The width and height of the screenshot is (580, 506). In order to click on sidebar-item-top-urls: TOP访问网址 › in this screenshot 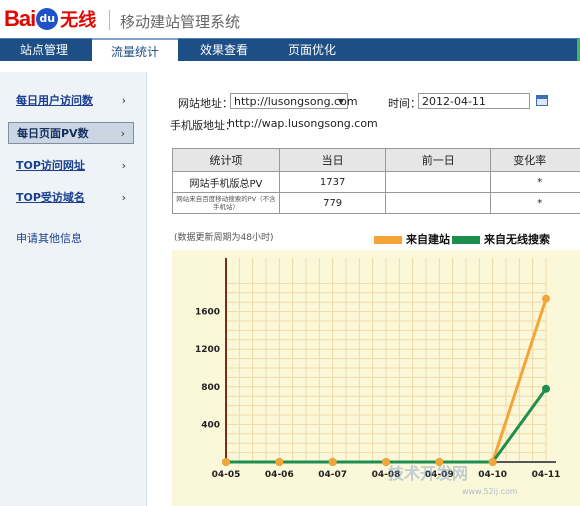, I will do `click(71, 166)`.